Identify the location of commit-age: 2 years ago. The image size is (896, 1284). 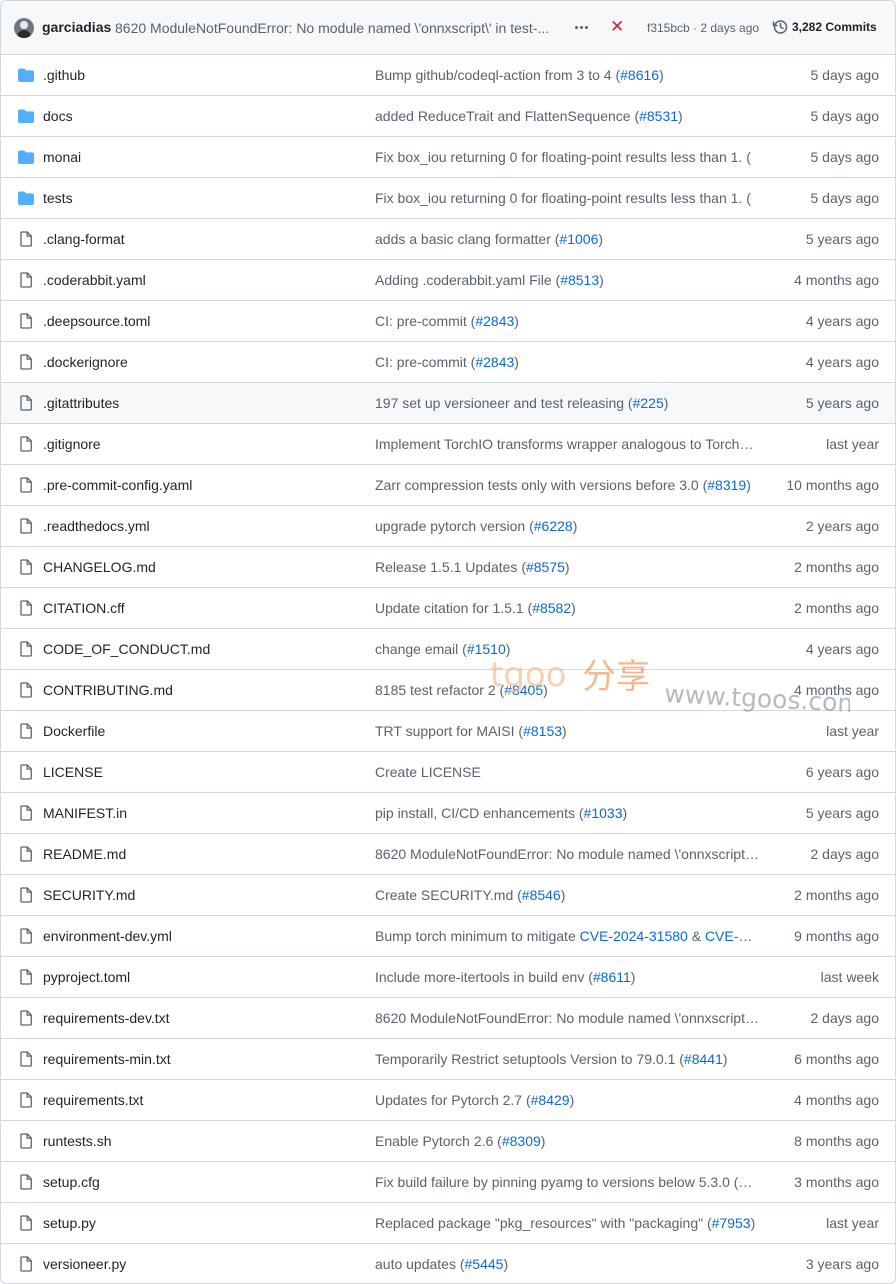
(842, 526).